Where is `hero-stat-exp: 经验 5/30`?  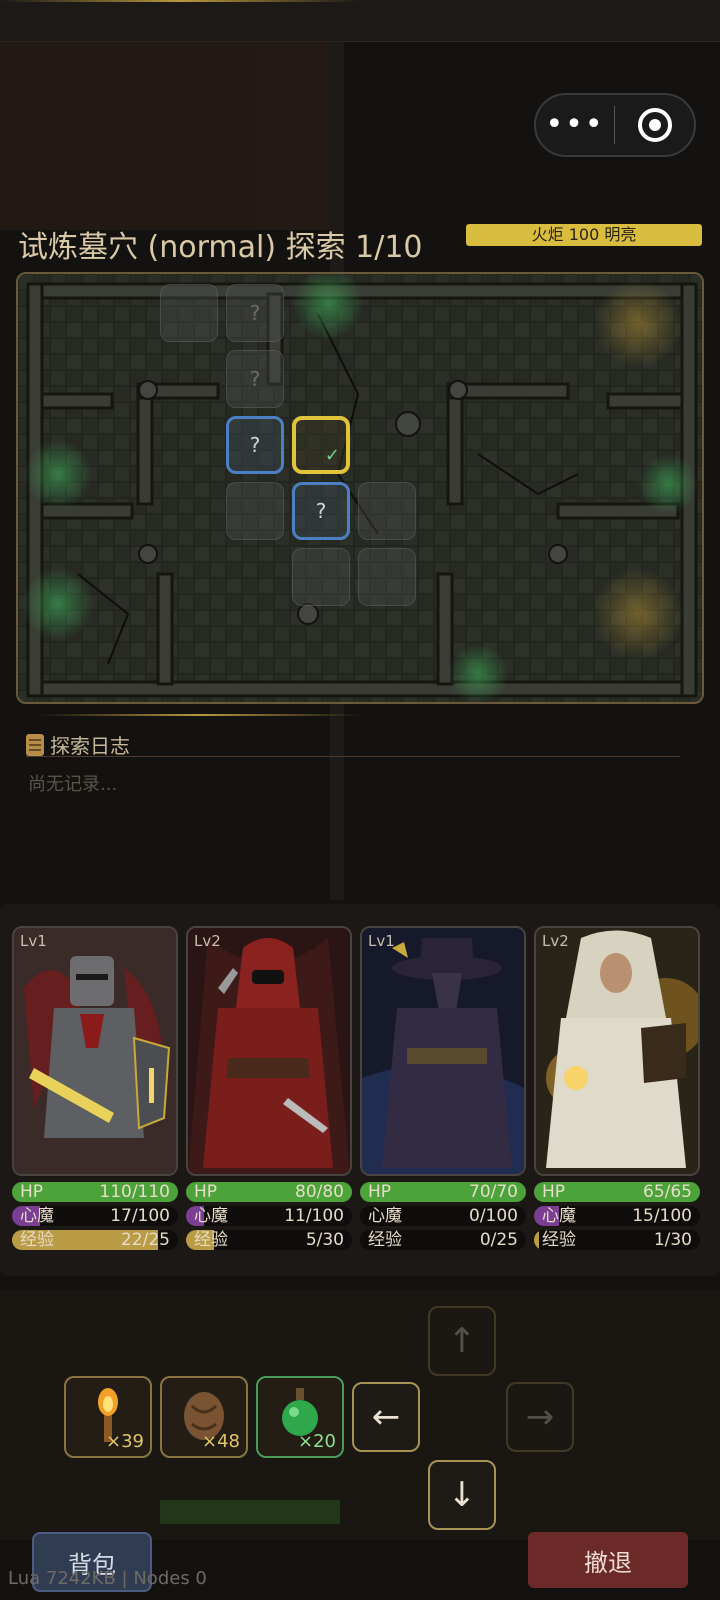
hero-stat-exp: 经验 5/30 is located at coordinates (269, 1240).